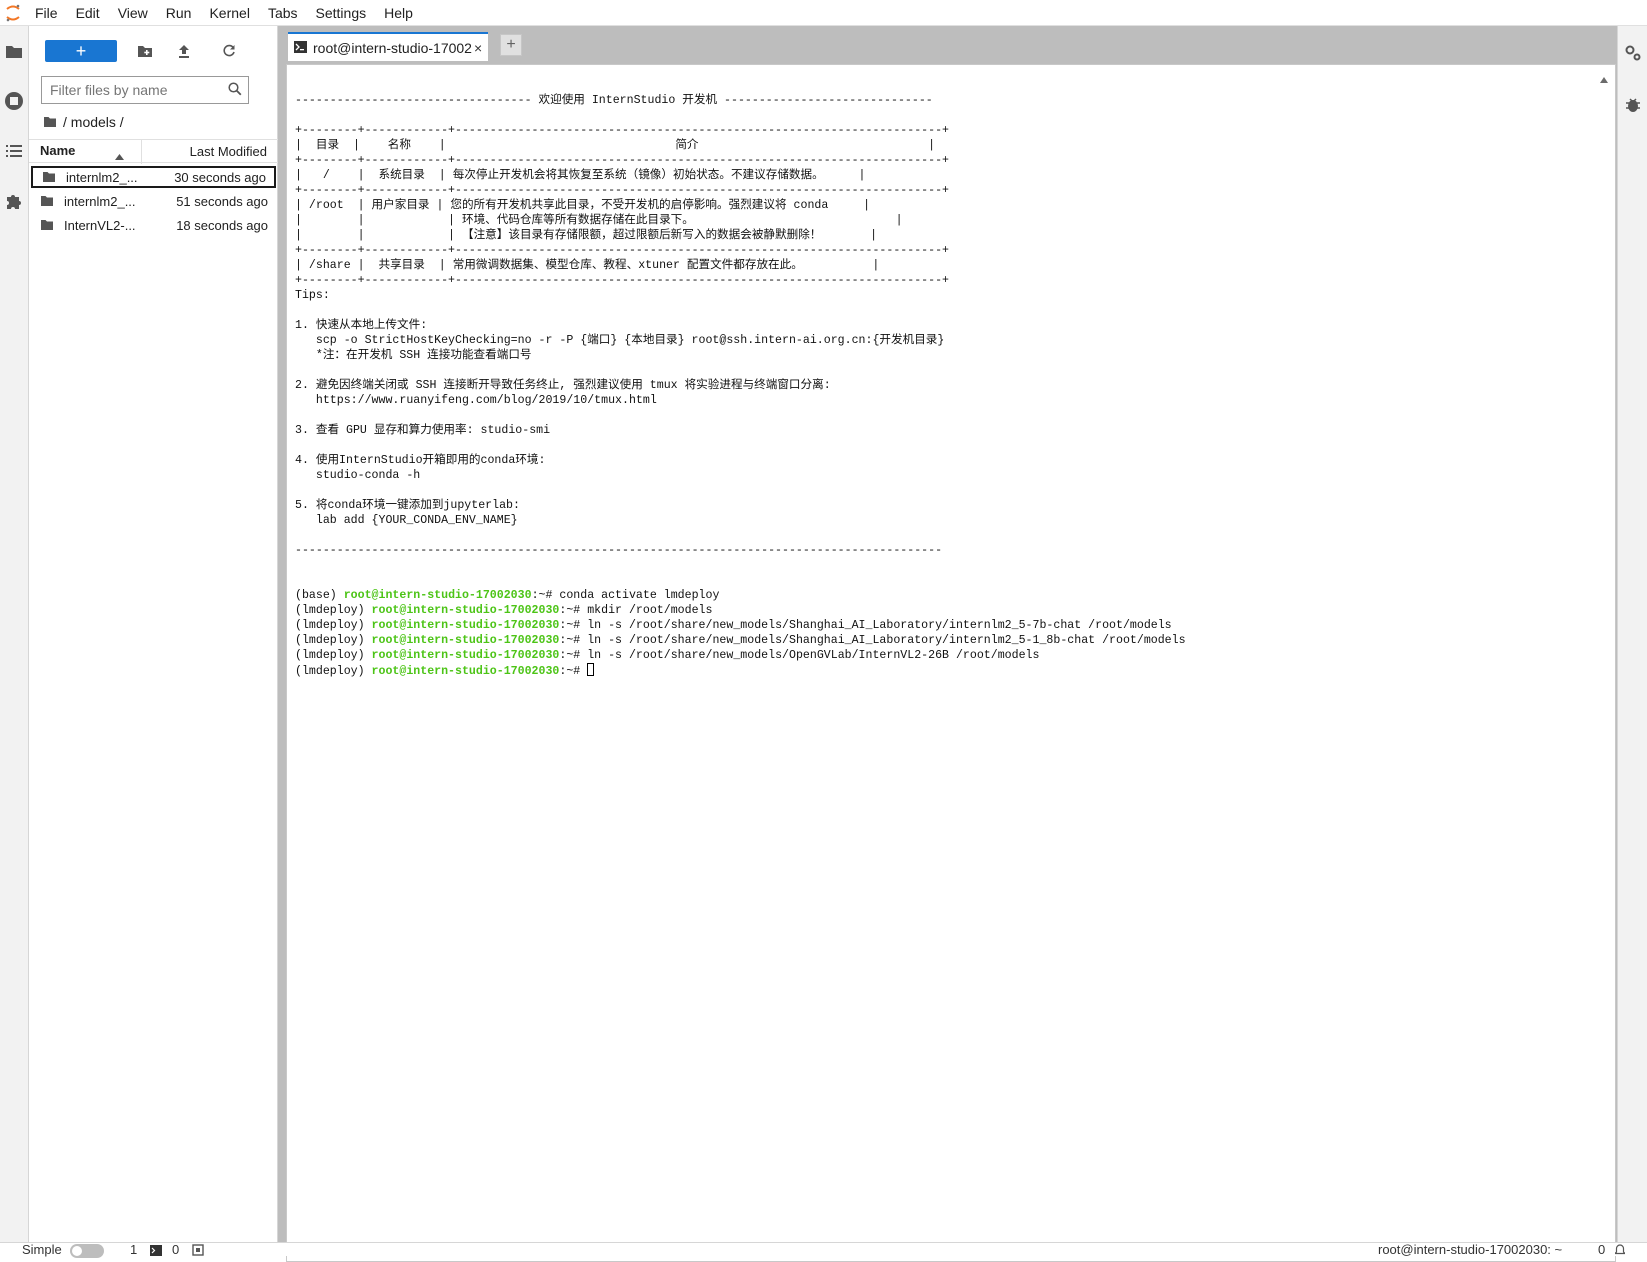 The height and width of the screenshot is (1262, 1647). Describe the element at coordinates (511, 45) in the screenshot. I see `add-tab-button: +` at that location.